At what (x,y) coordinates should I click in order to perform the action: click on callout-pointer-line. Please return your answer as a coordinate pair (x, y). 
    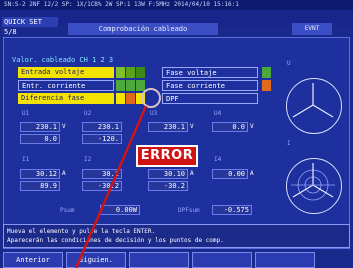
    Looking at the image, I should click on (111, 186).